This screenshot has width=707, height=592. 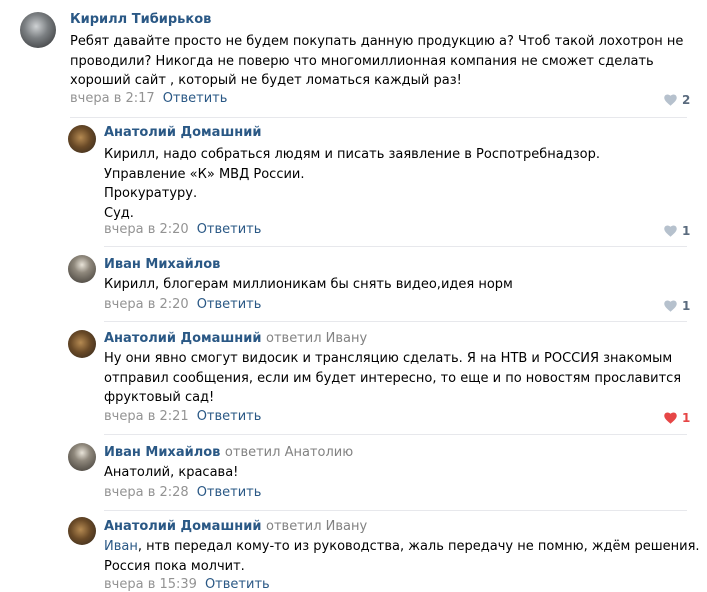 I want to click on comment-meta: вчера в 15:39 Ответить, so click(x=187, y=584).